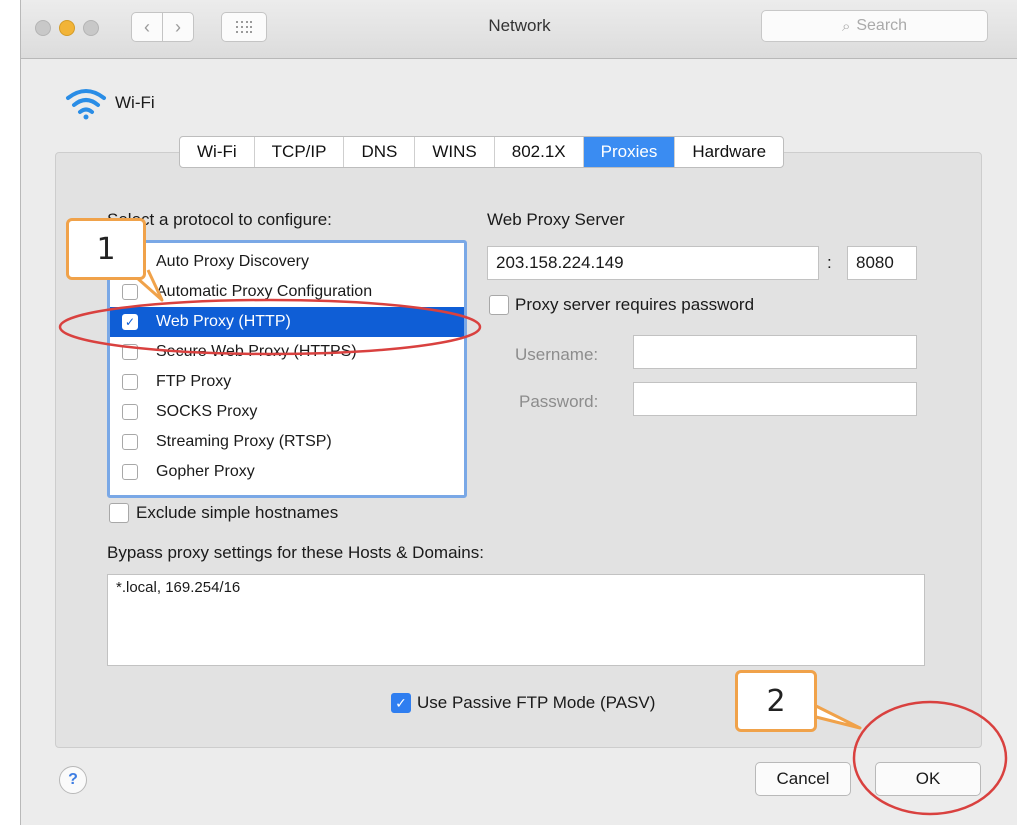  Describe the element at coordinates (300, 152) in the screenshot. I see `tab-tcpip: TCP/IP` at that location.